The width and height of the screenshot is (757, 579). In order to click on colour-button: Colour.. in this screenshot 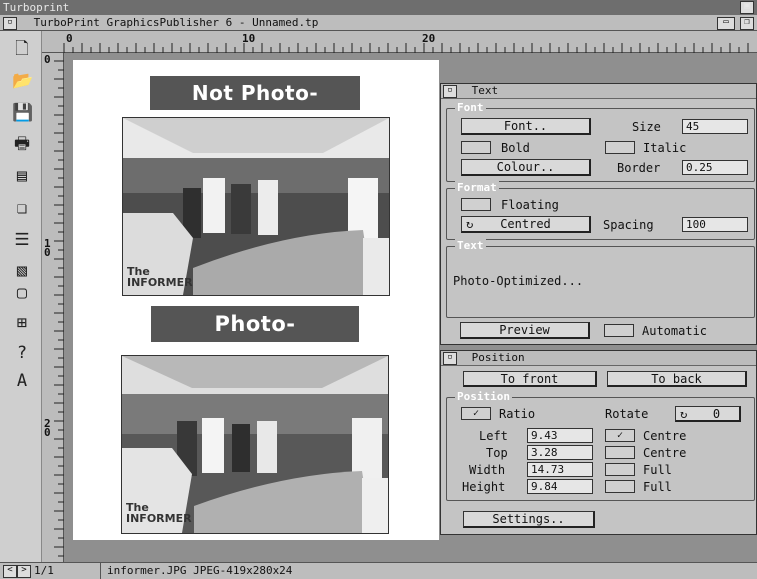, I will do `click(526, 167)`.